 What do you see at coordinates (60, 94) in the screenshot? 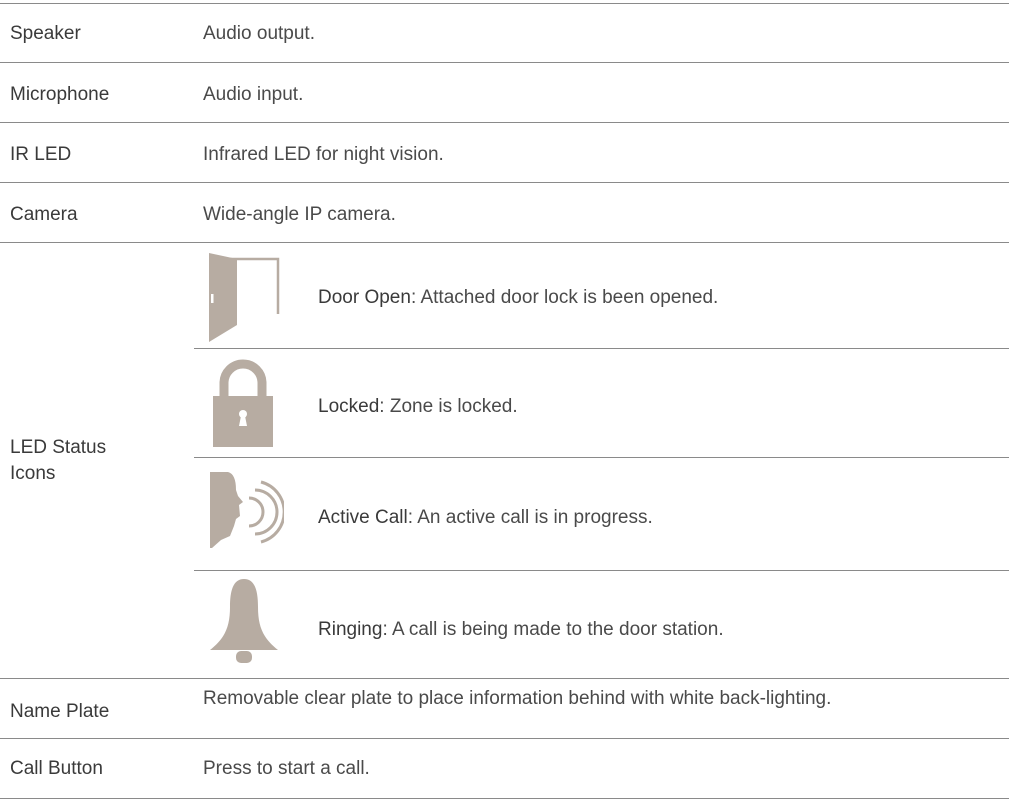
I see `row-term: Microphone` at bounding box center [60, 94].